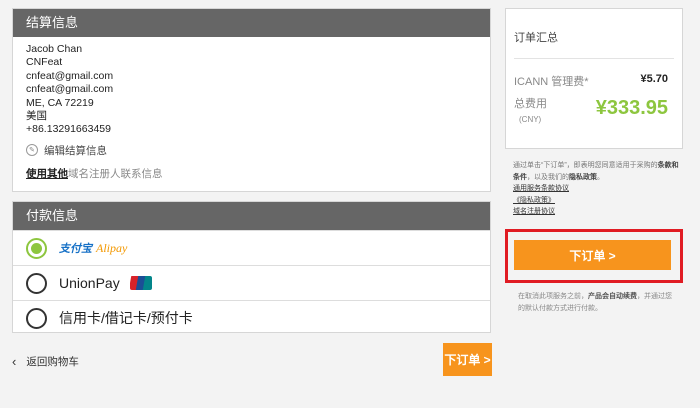 The width and height of the screenshot is (700, 408). I want to click on terms-link-privacy: 《隐私政策》, so click(598, 201).